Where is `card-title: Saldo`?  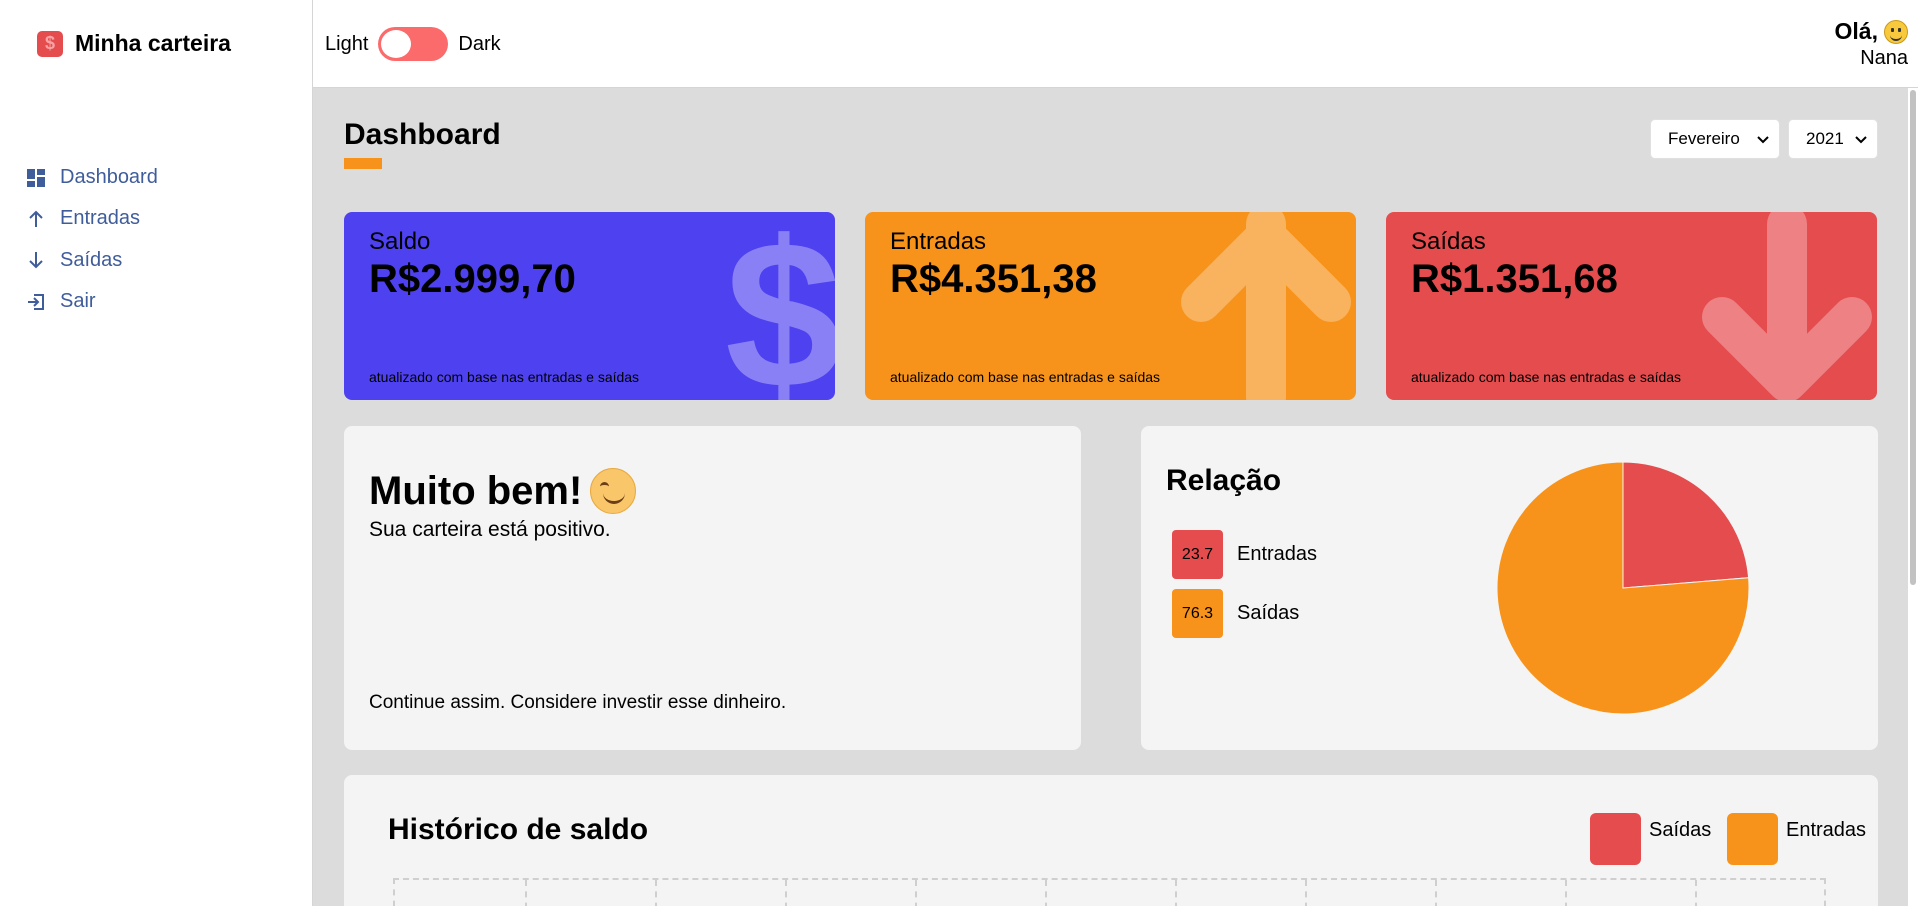 card-title: Saldo is located at coordinates (400, 241).